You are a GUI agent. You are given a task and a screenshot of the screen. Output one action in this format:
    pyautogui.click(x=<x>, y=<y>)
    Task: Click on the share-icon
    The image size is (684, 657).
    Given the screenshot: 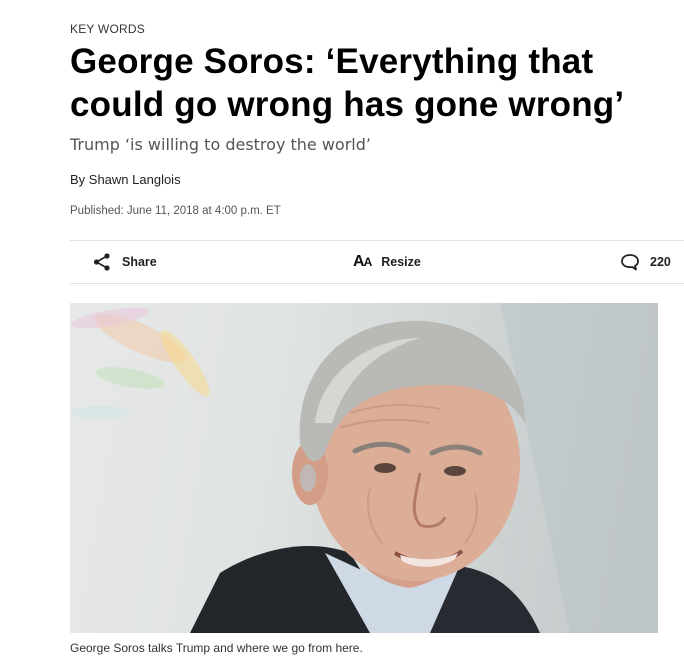 What is the action you would take?
    pyautogui.click(x=101, y=262)
    